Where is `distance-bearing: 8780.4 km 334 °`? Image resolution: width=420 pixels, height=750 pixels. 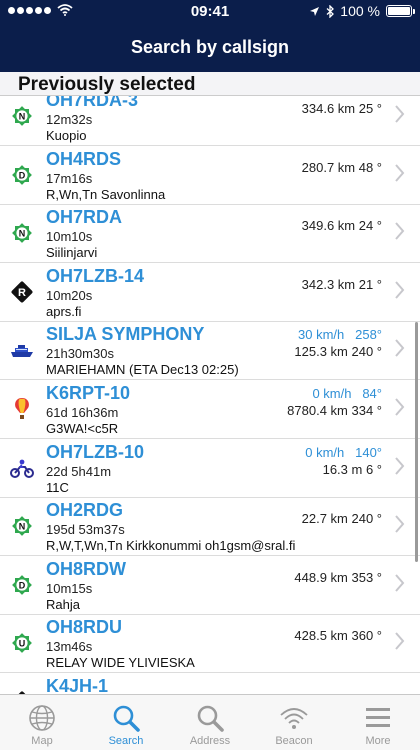 distance-bearing: 8780.4 km 334 ° is located at coordinates (334, 410).